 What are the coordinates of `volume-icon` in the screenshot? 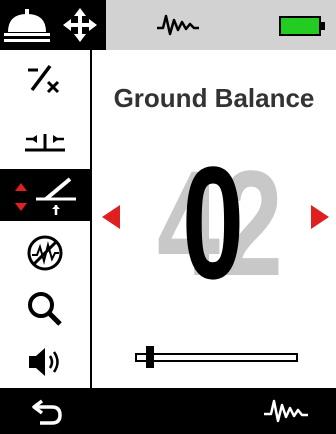 It's located at (44, 362).